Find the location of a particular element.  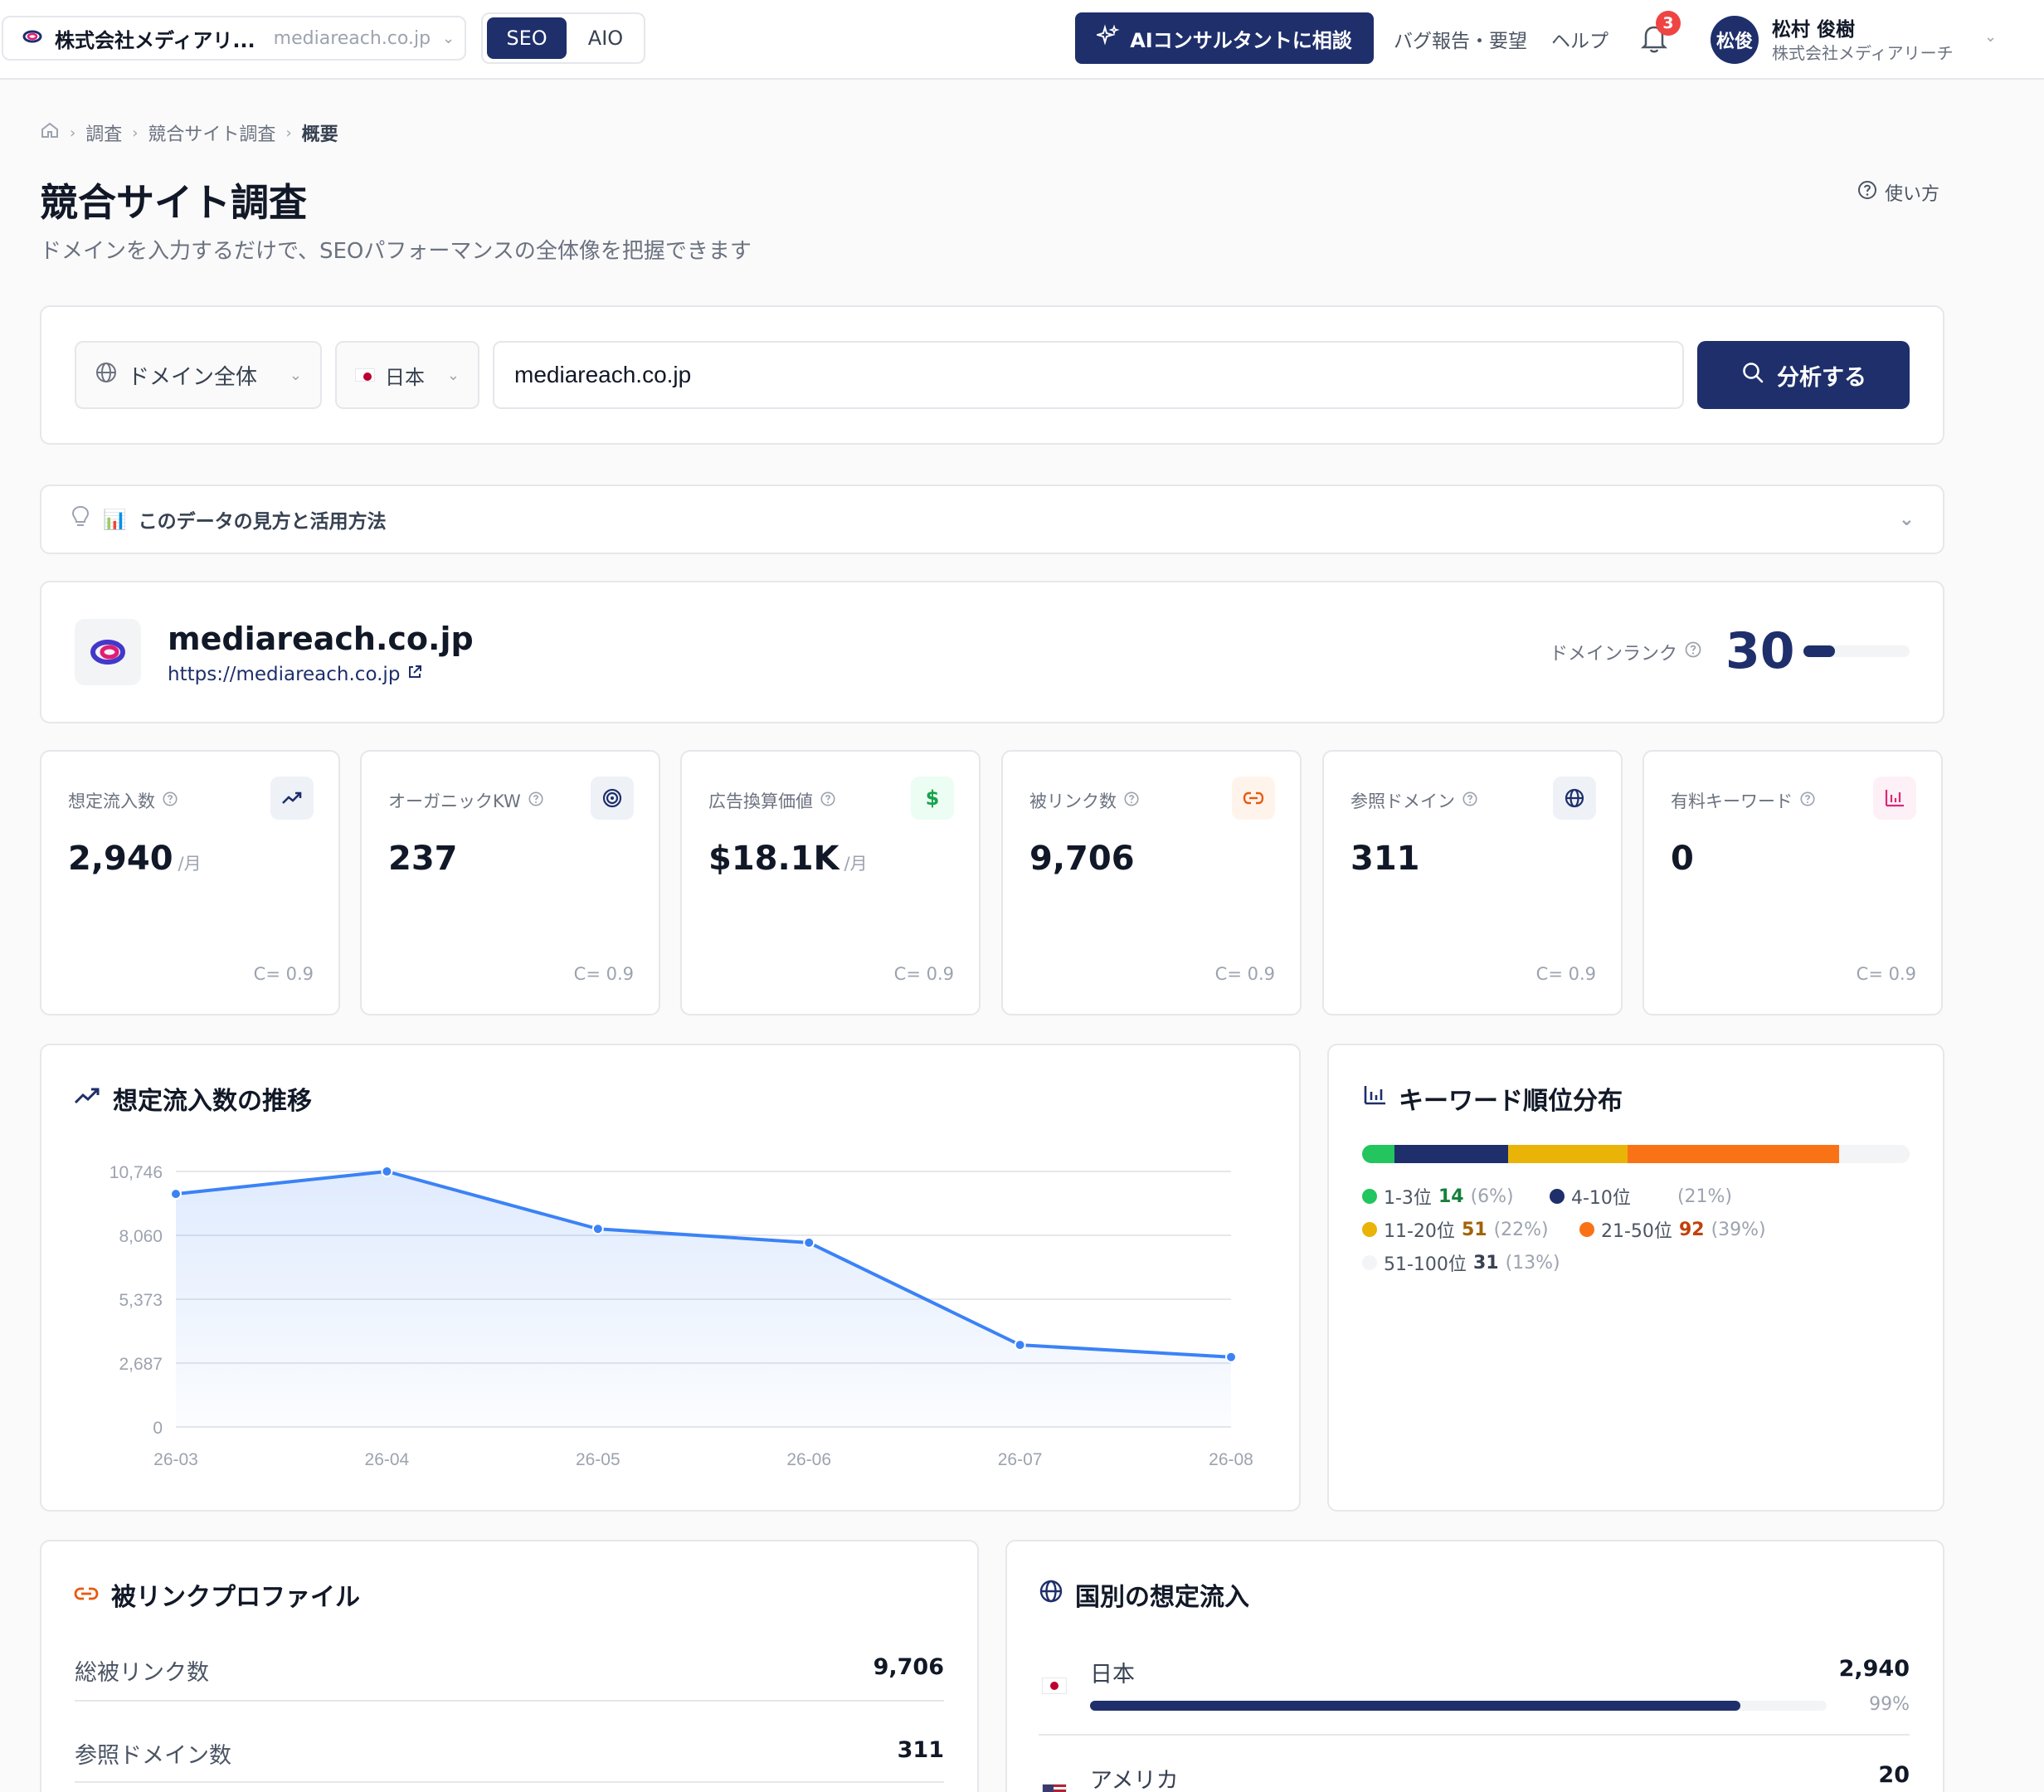

legend-label: 11-20位 is located at coordinates (1419, 1231).